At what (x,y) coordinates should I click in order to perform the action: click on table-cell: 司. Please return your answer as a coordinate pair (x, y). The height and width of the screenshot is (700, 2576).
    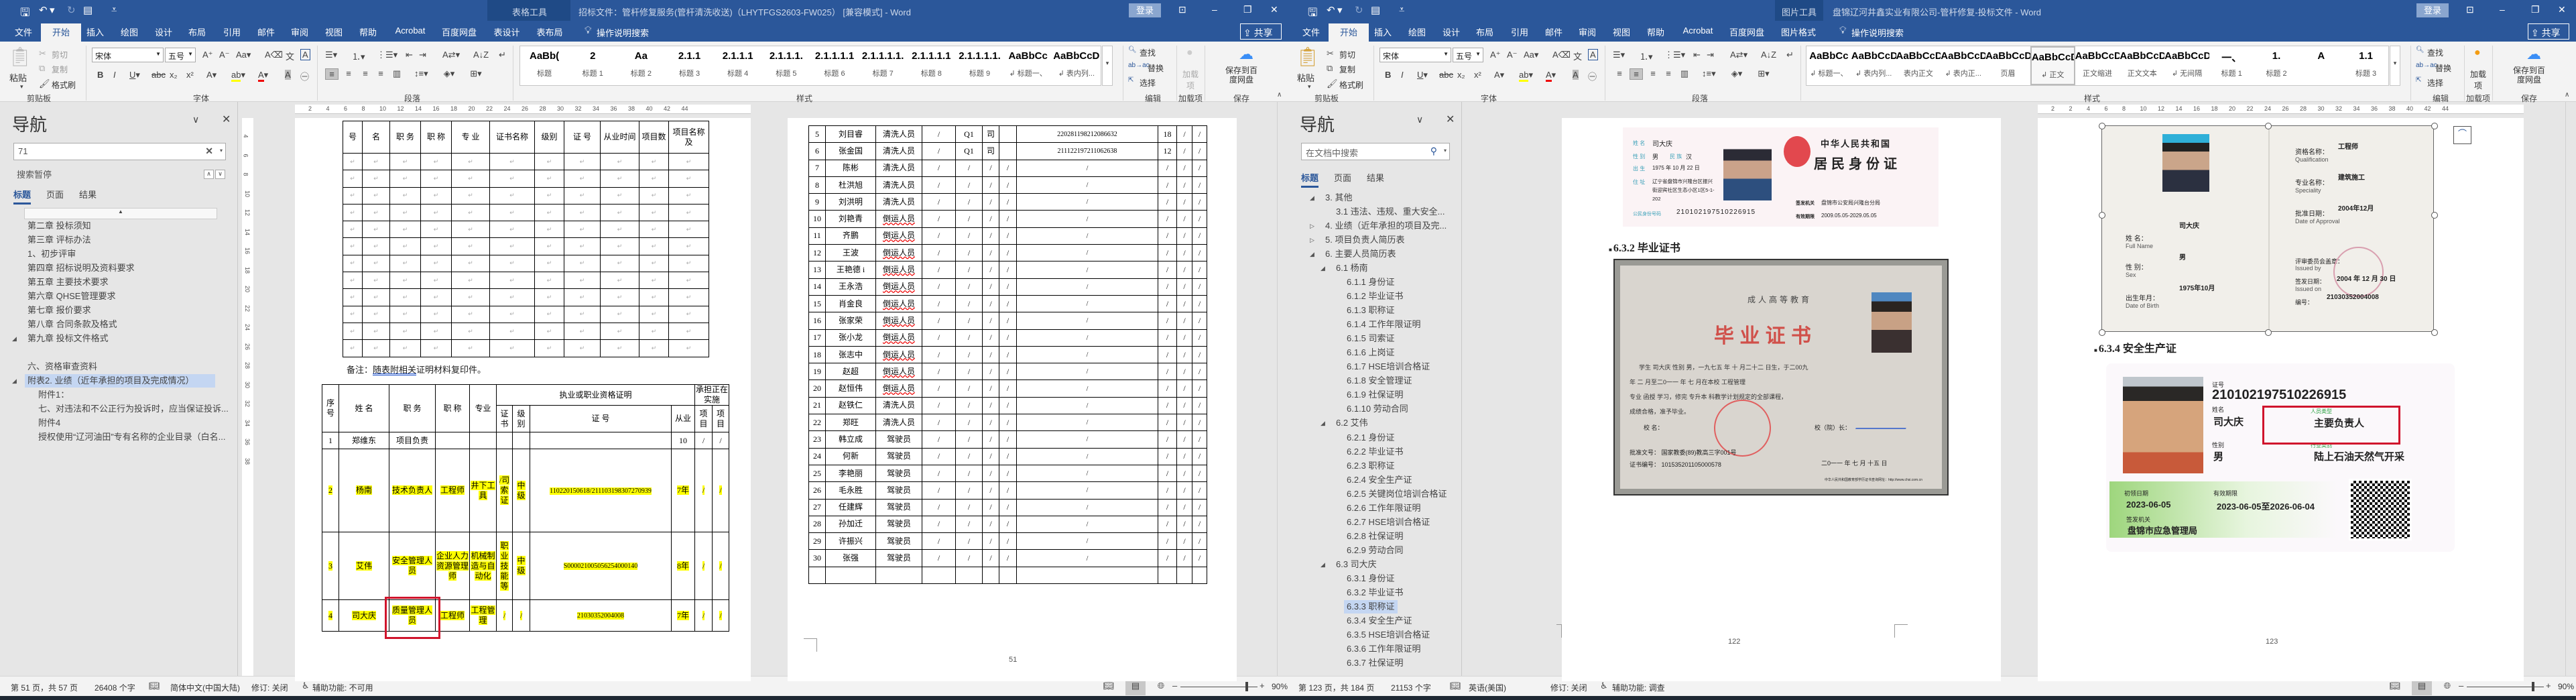
    Looking at the image, I should click on (991, 151).